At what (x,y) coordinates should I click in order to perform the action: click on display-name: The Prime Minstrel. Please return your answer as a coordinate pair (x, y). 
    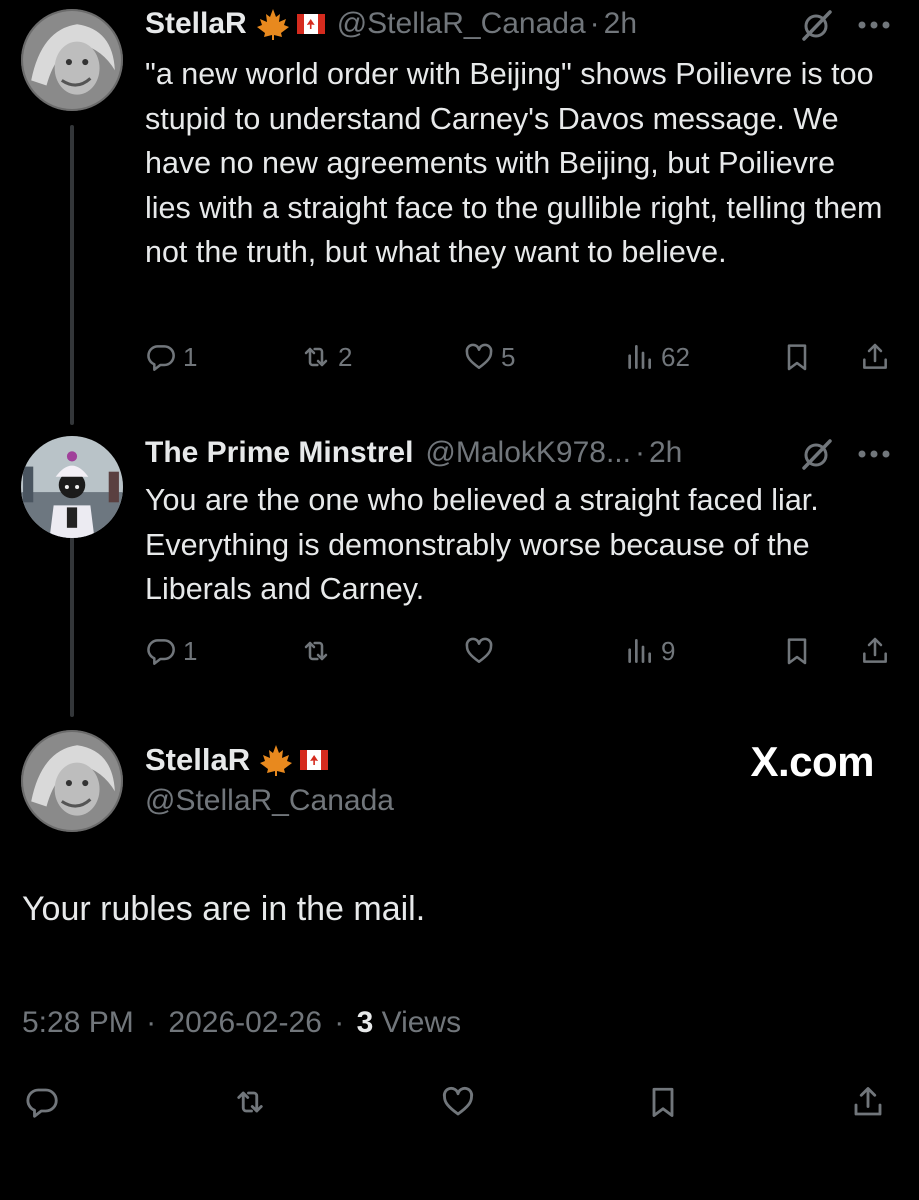
    Looking at the image, I should click on (279, 453).